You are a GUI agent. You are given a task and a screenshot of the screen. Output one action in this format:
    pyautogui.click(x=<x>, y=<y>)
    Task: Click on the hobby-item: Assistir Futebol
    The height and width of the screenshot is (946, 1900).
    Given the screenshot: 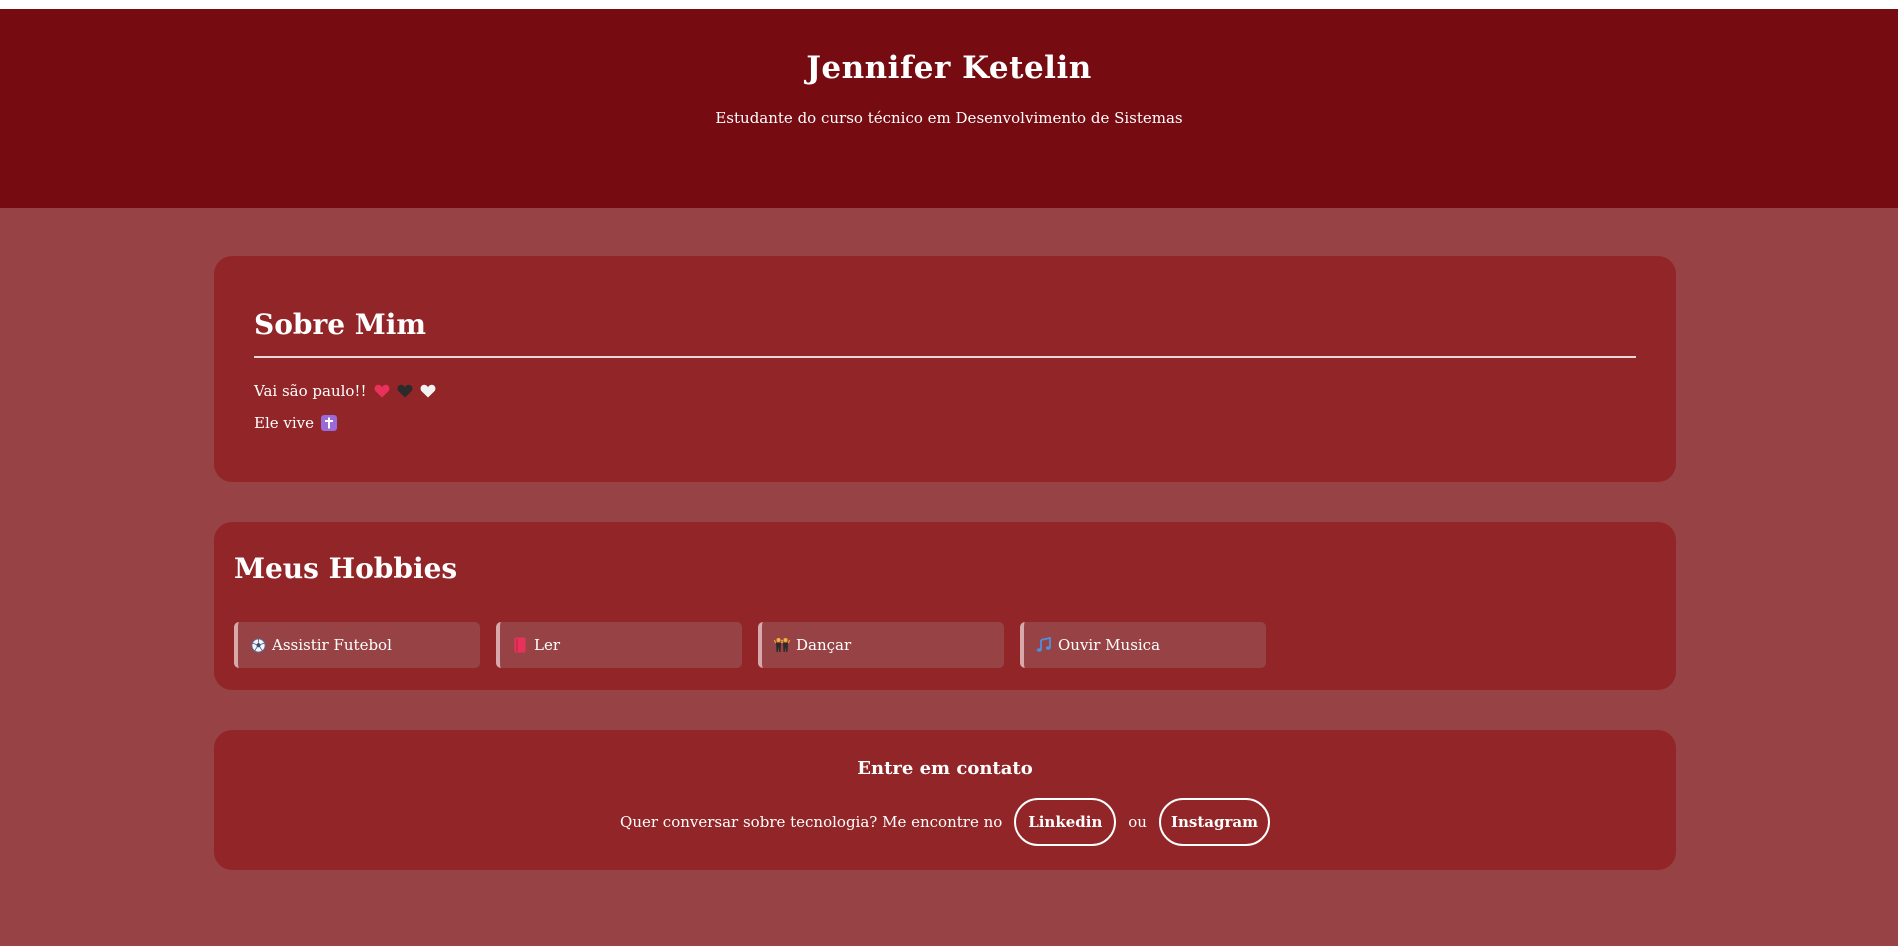 What is the action you would take?
    pyautogui.click(x=357, y=645)
    